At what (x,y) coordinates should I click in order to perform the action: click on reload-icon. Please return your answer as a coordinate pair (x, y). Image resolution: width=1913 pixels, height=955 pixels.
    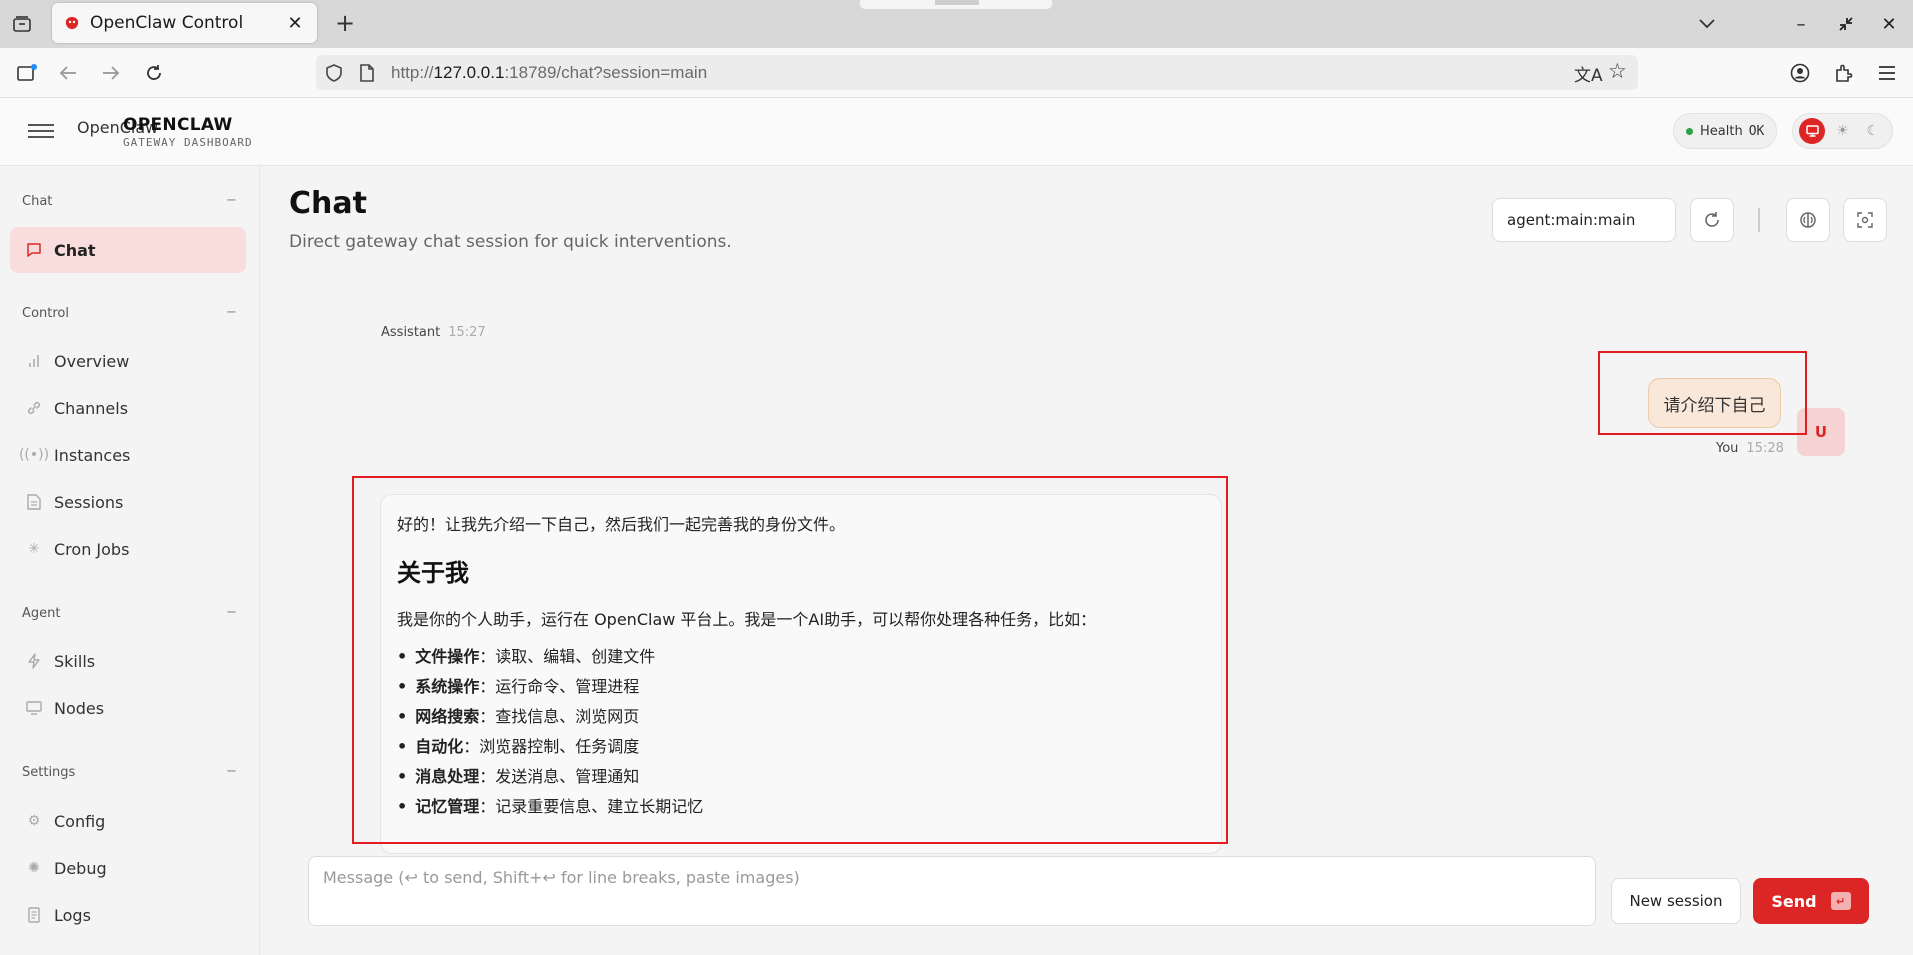
    Looking at the image, I should click on (154, 73).